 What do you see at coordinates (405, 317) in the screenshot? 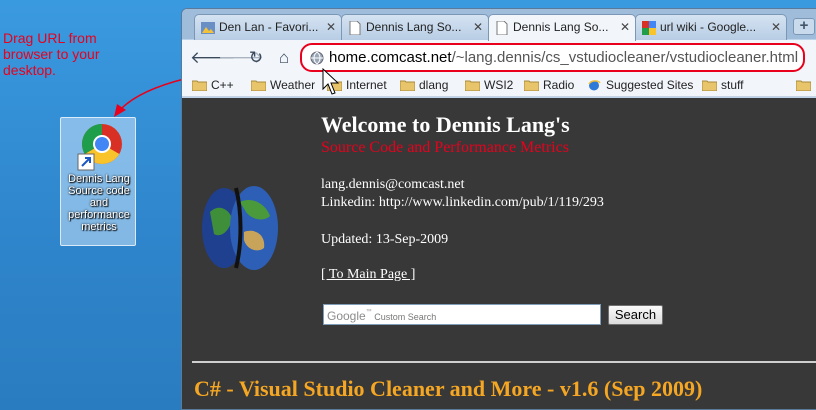
I see `search-placeholder: Custom Search` at bounding box center [405, 317].